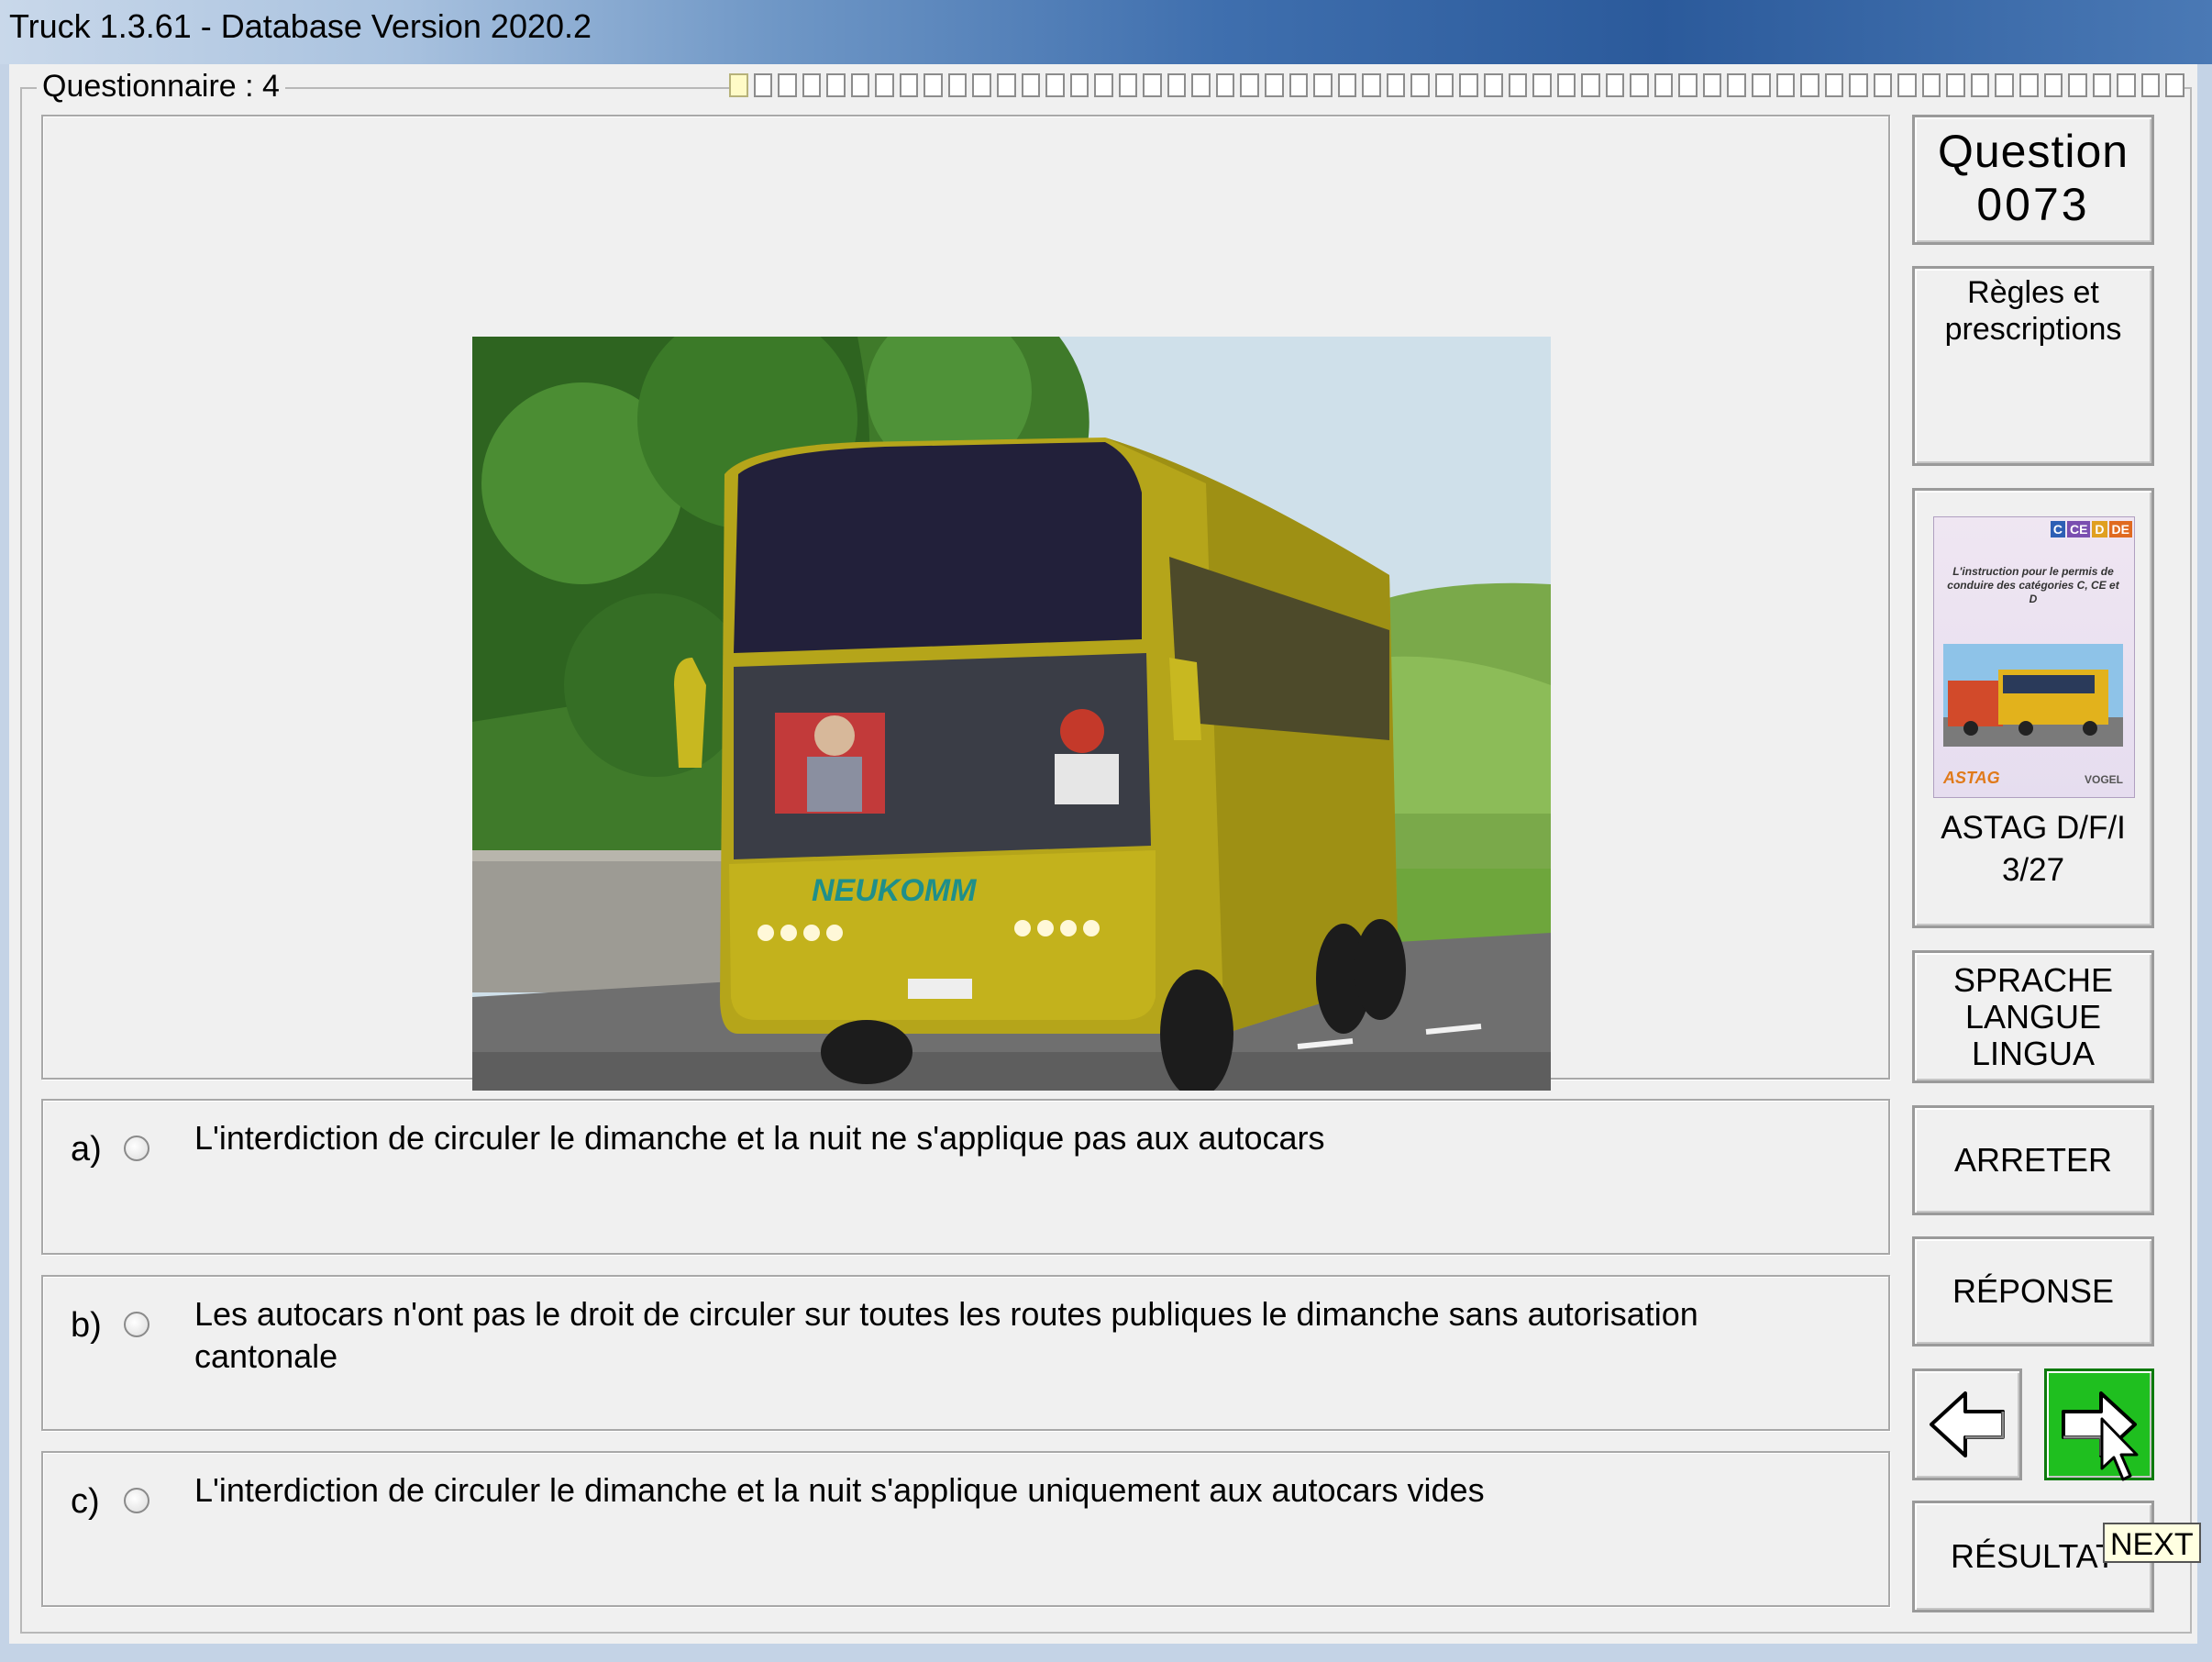 The image size is (2212, 1662). I want to click on answer-letter: a), so click(87, 1149).